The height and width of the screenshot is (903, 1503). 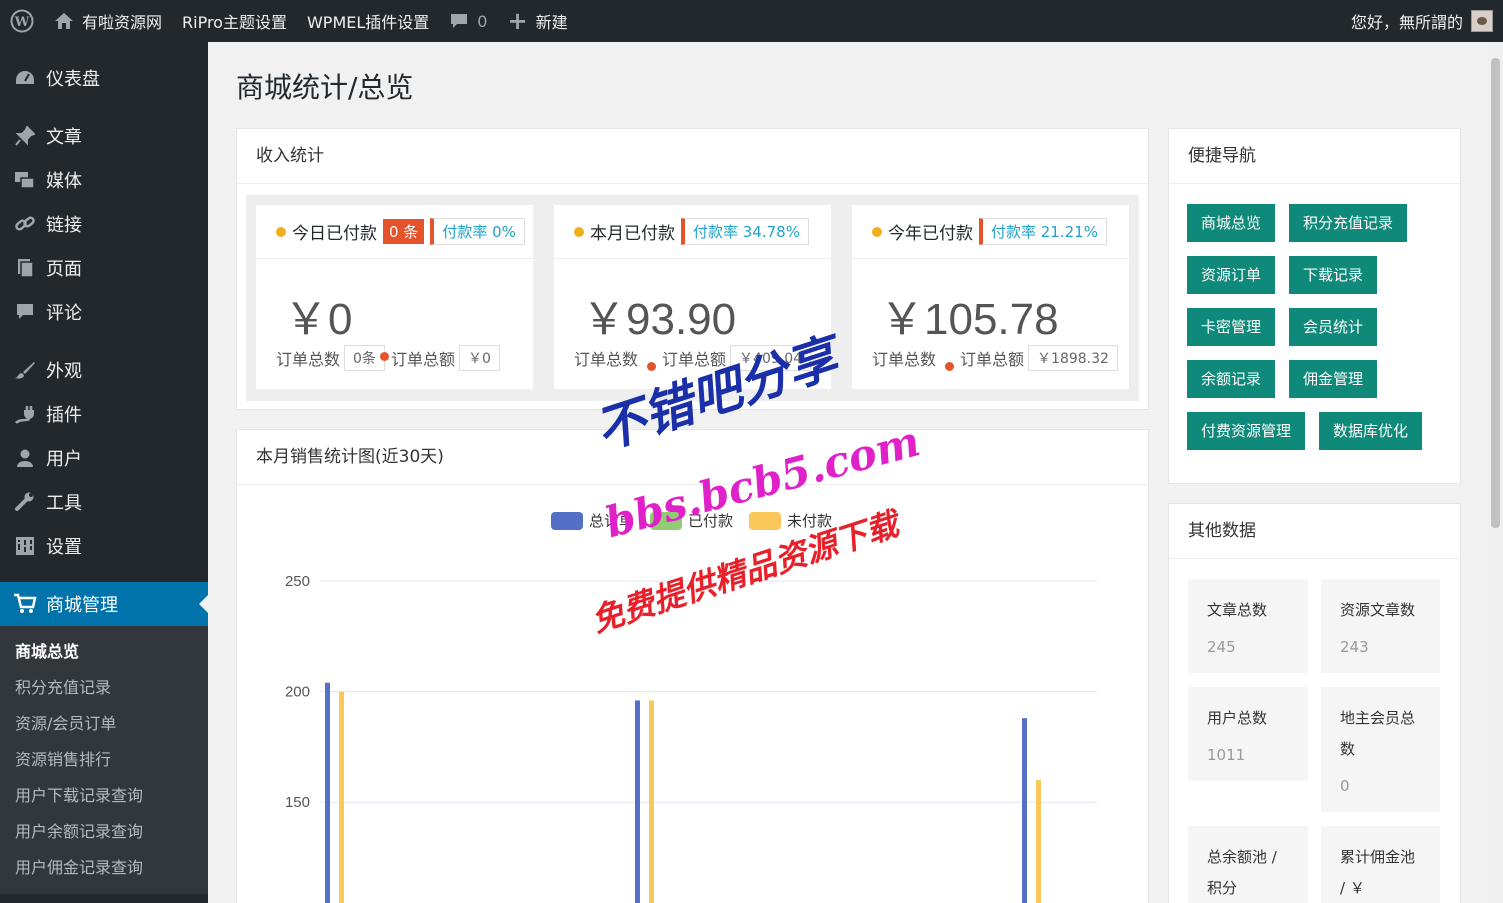 What do you see at coordinates (104, 180) in the screenshot?
I see `sidebar-item-media: 媒体` at bounding box center [104, 180].